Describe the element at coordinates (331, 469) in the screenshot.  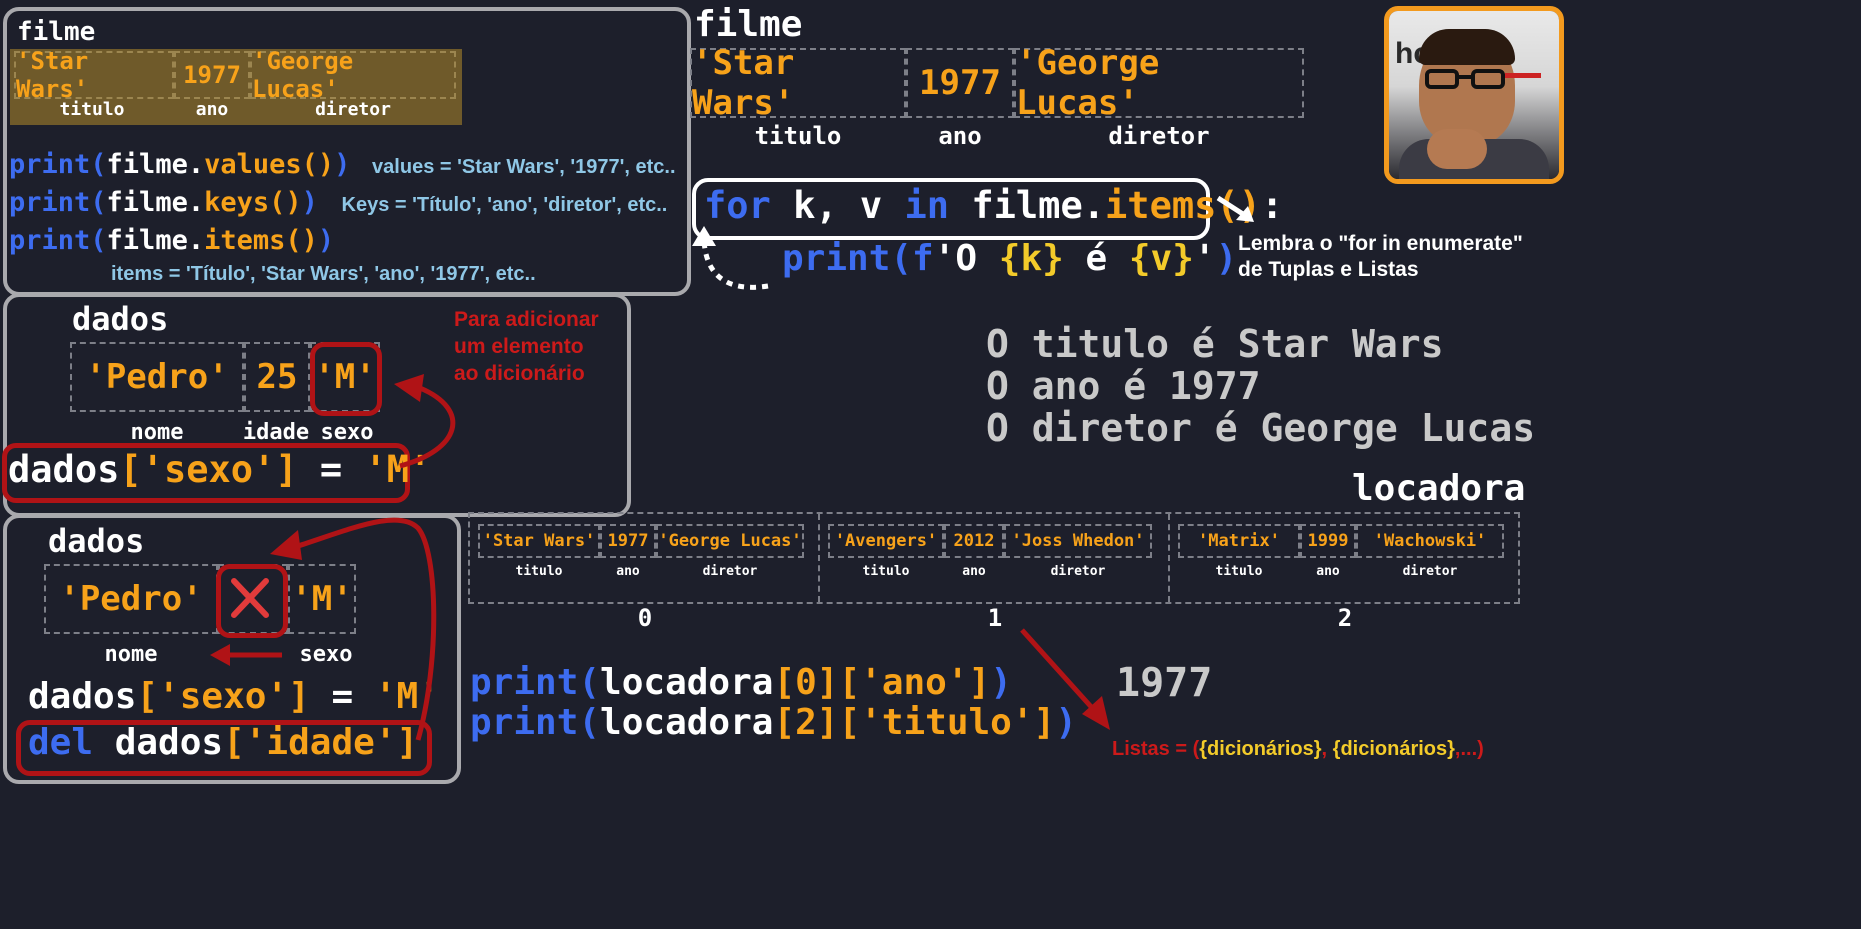
I see `code-assign: =` at that location.